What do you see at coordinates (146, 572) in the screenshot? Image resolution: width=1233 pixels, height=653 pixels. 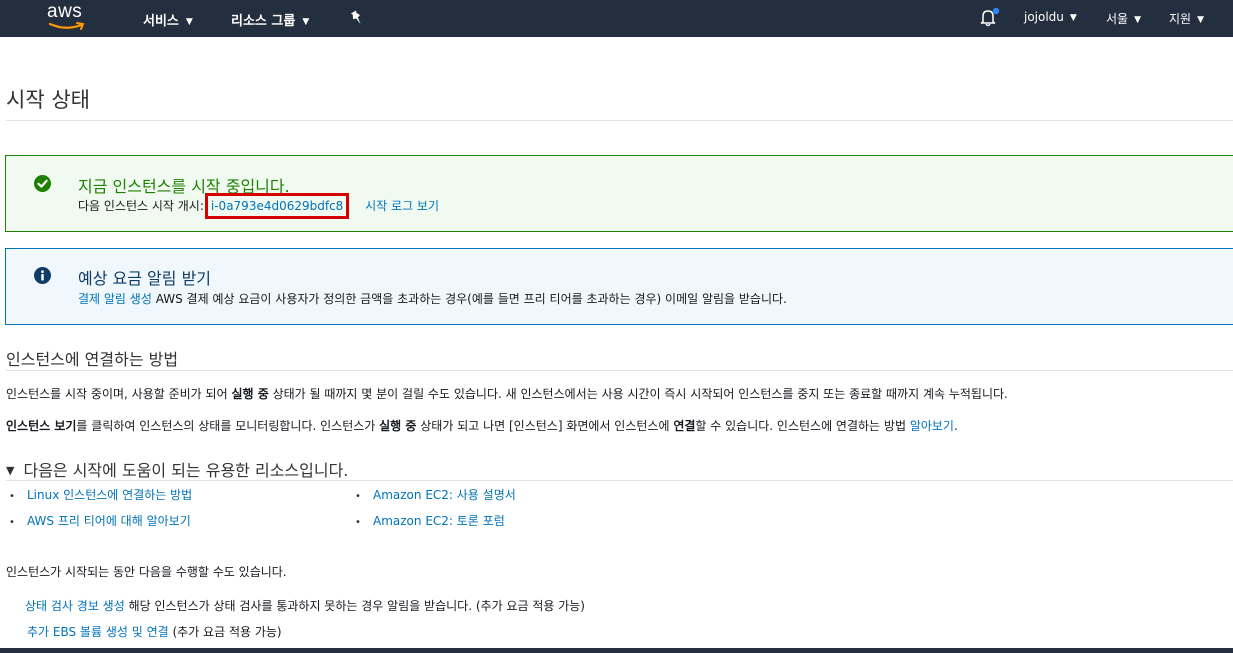 I see `while-launching-intro: 인스턴스가 시작되는 동안 다음을 수행할 수도 있습니다.` at bounding box center [146, 572].